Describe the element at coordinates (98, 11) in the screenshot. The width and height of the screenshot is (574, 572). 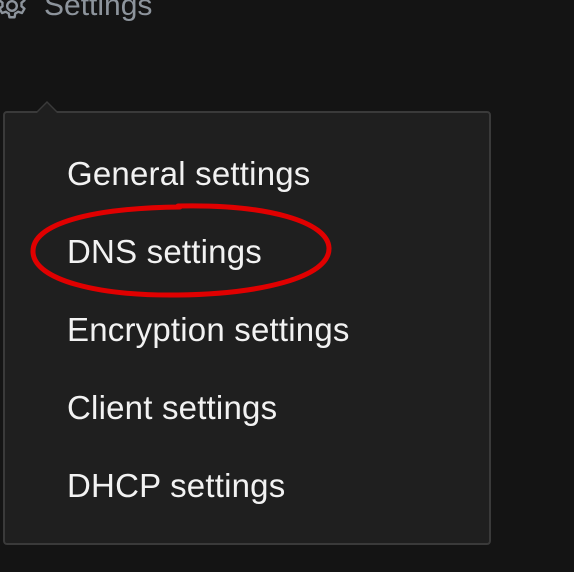
I see `nav-settings-label: Settings` at that location.